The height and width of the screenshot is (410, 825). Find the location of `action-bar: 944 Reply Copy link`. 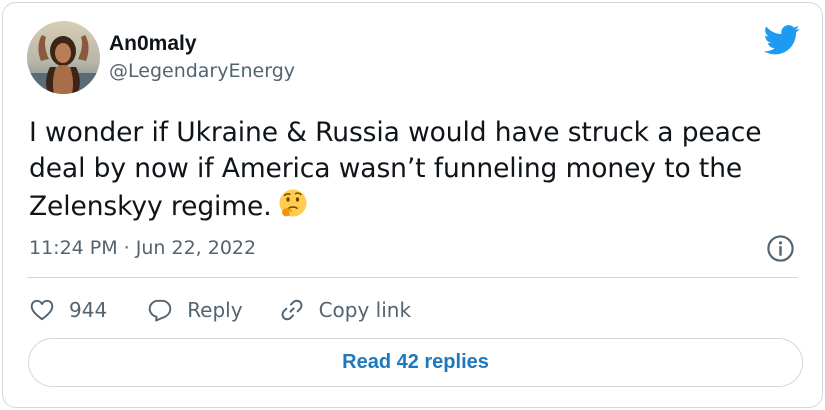

action-bar: 944 Reply Copy link is located at coordinates (220, 310).